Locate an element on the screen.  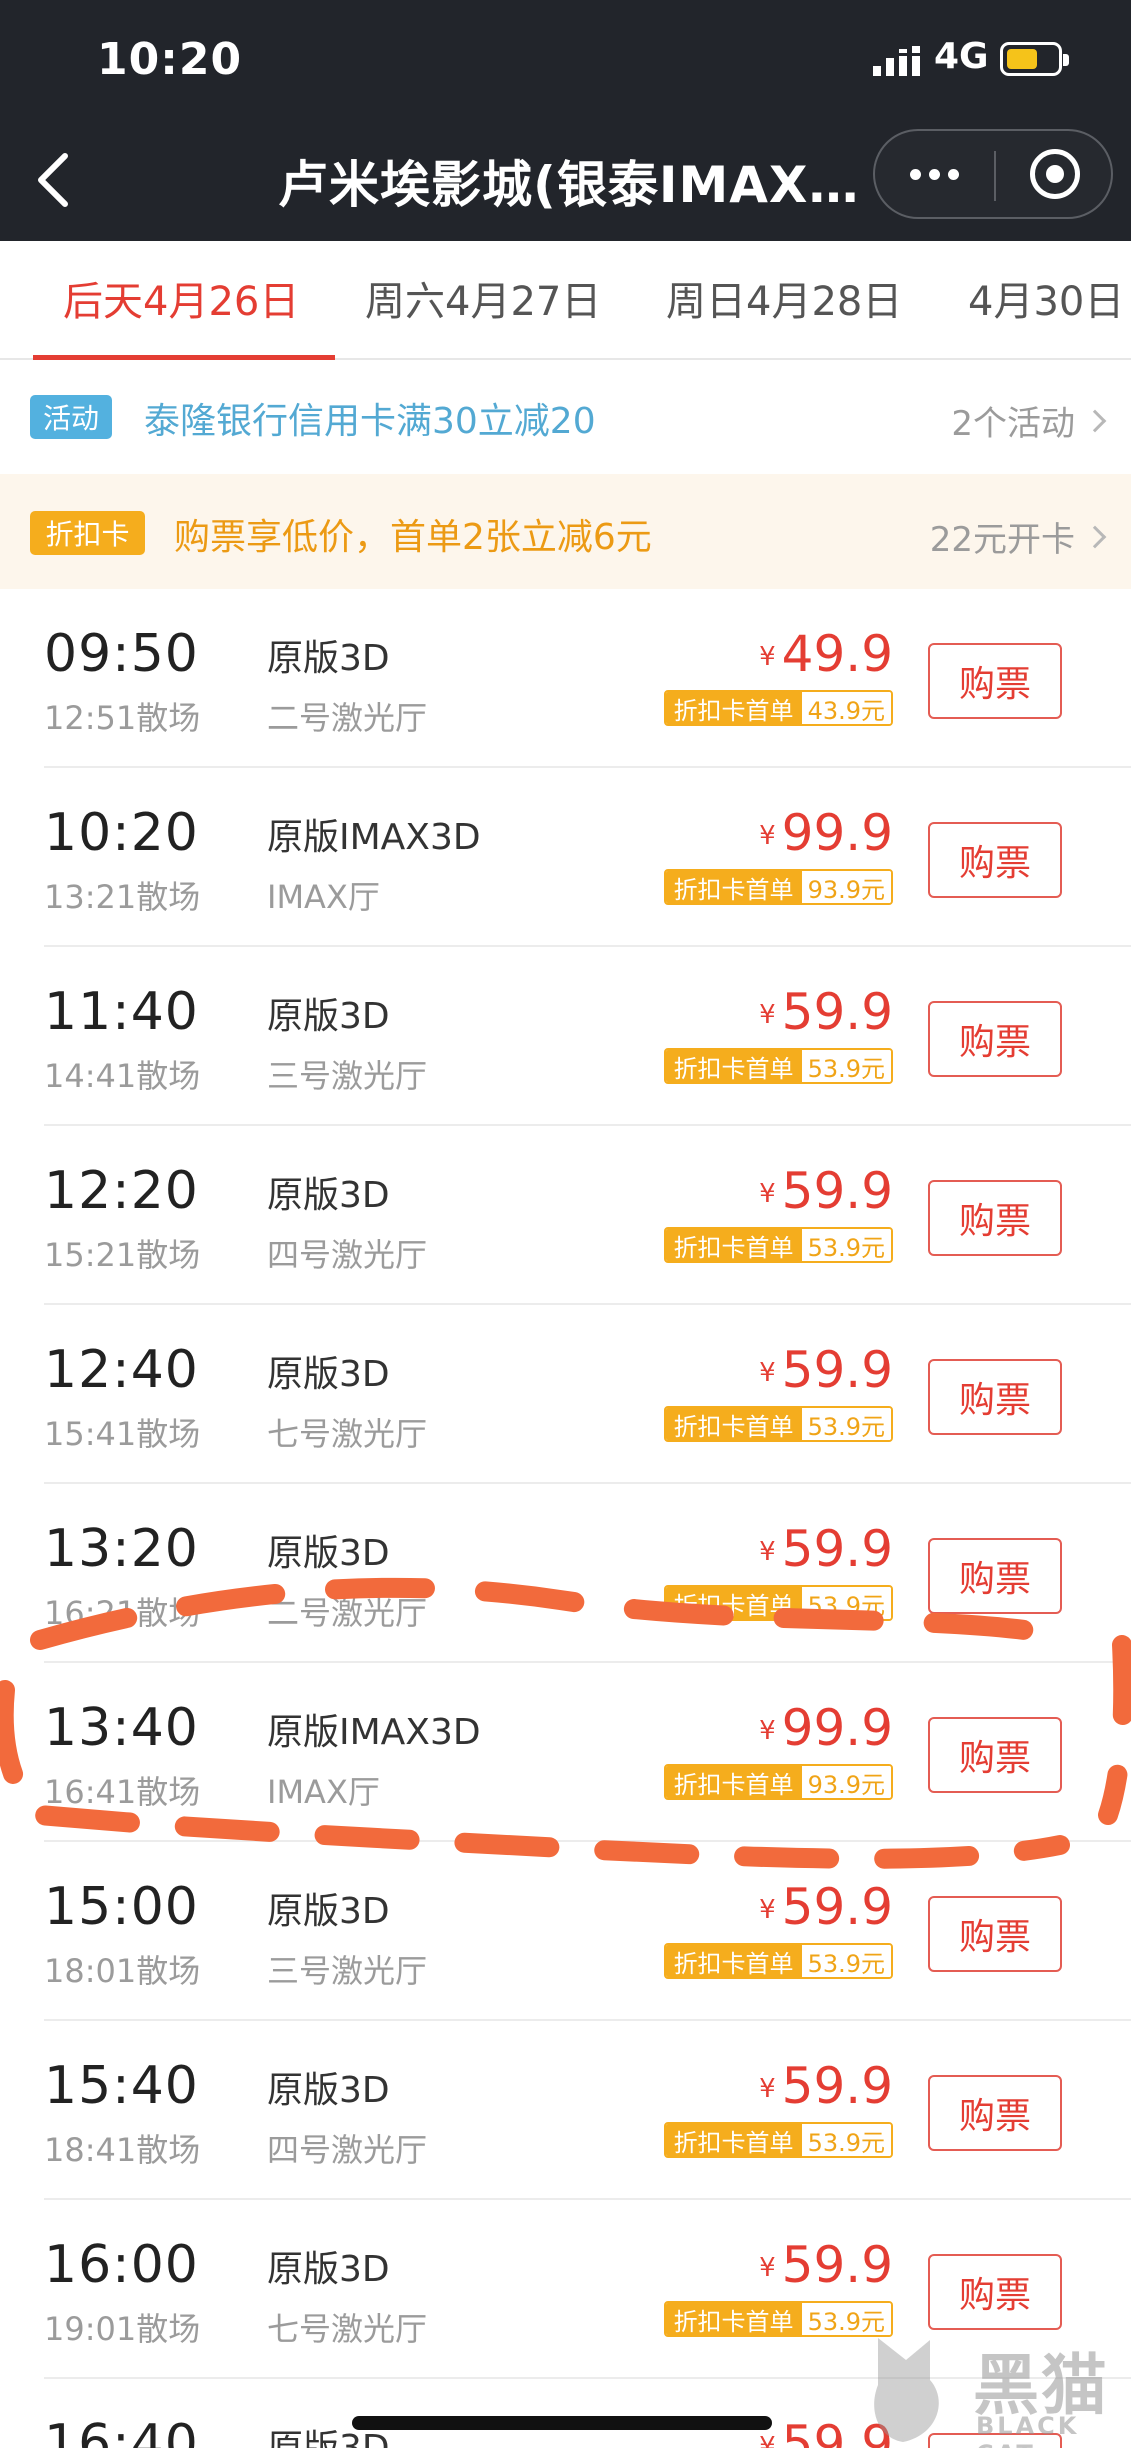
showtime-row: 12:20 15:21散场 原版3D 四号激光厅 ¥59.9 折扣卡首单 53.9元 购票 is located at coordinates (565, 1215).